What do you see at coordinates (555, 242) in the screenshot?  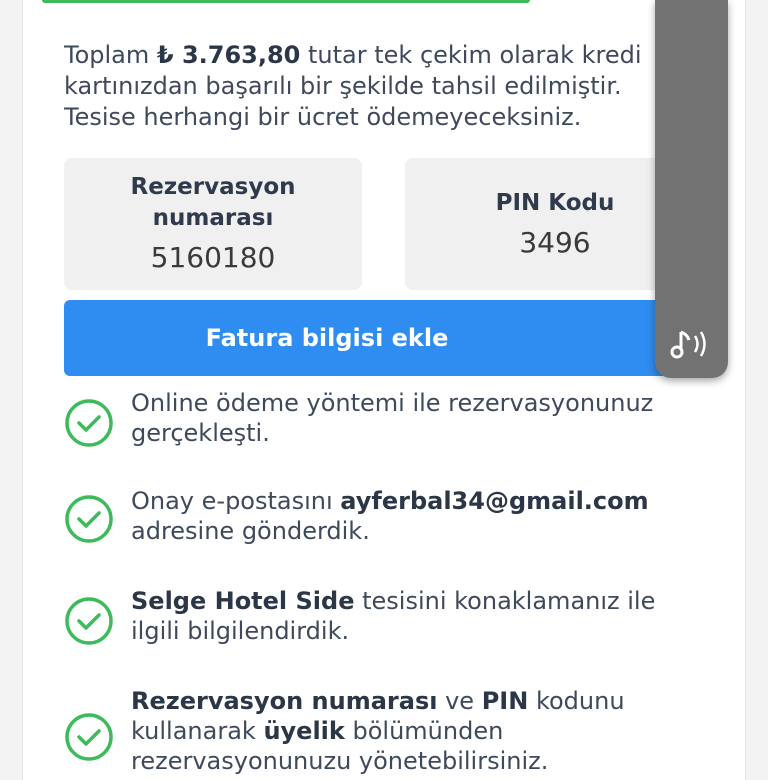 I see `pin-code-value: 3496` at bounding box center [555, 242].